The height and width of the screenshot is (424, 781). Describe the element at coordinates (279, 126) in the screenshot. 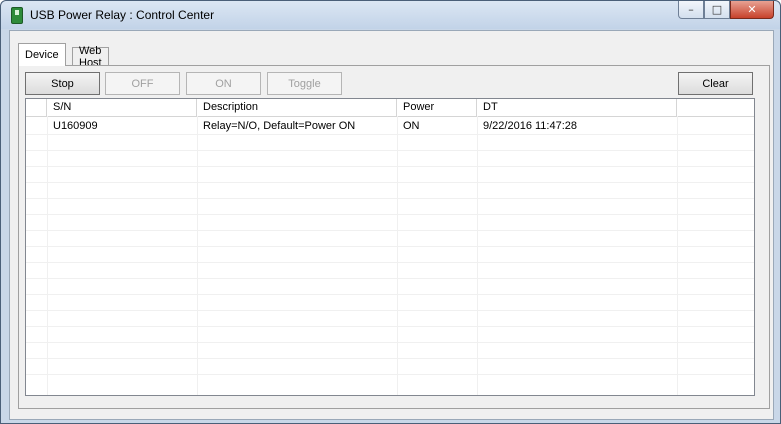

I see `cell-description: Relay=N/O, Default=Power ON` at that location.